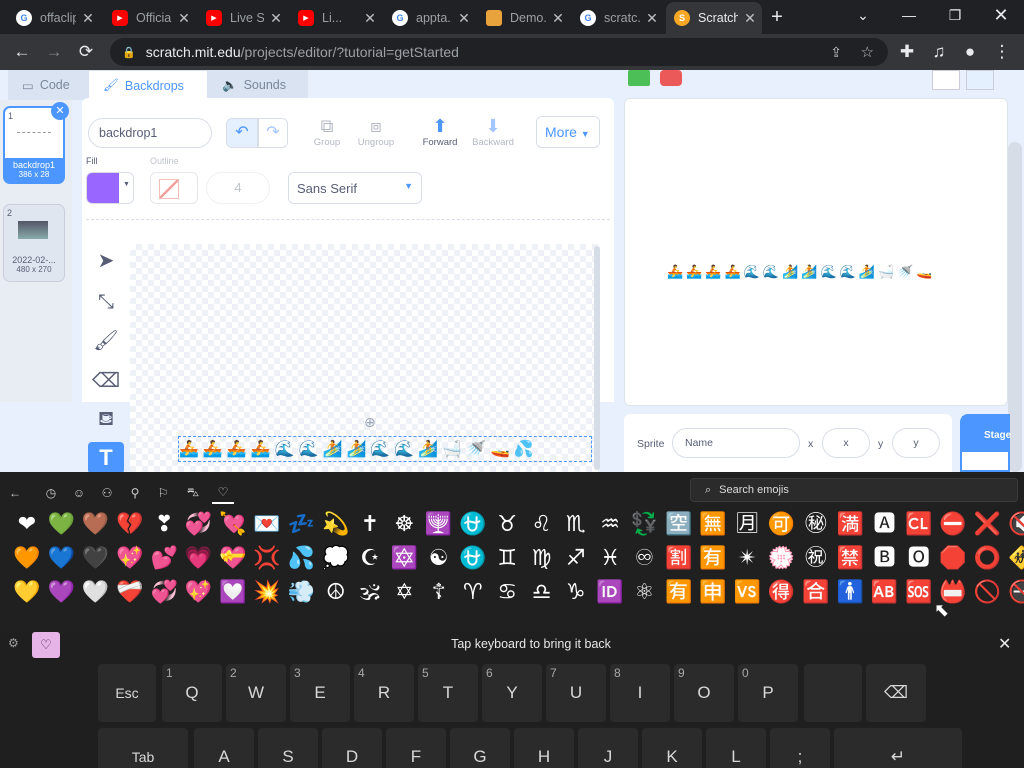  I want to click on ungroup-button: ⧈ Ungroup, so click(376, 132).